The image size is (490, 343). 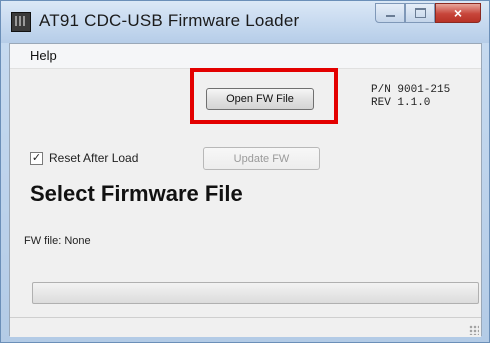 I want to click on highlight-box, so click(x=264, y=96).